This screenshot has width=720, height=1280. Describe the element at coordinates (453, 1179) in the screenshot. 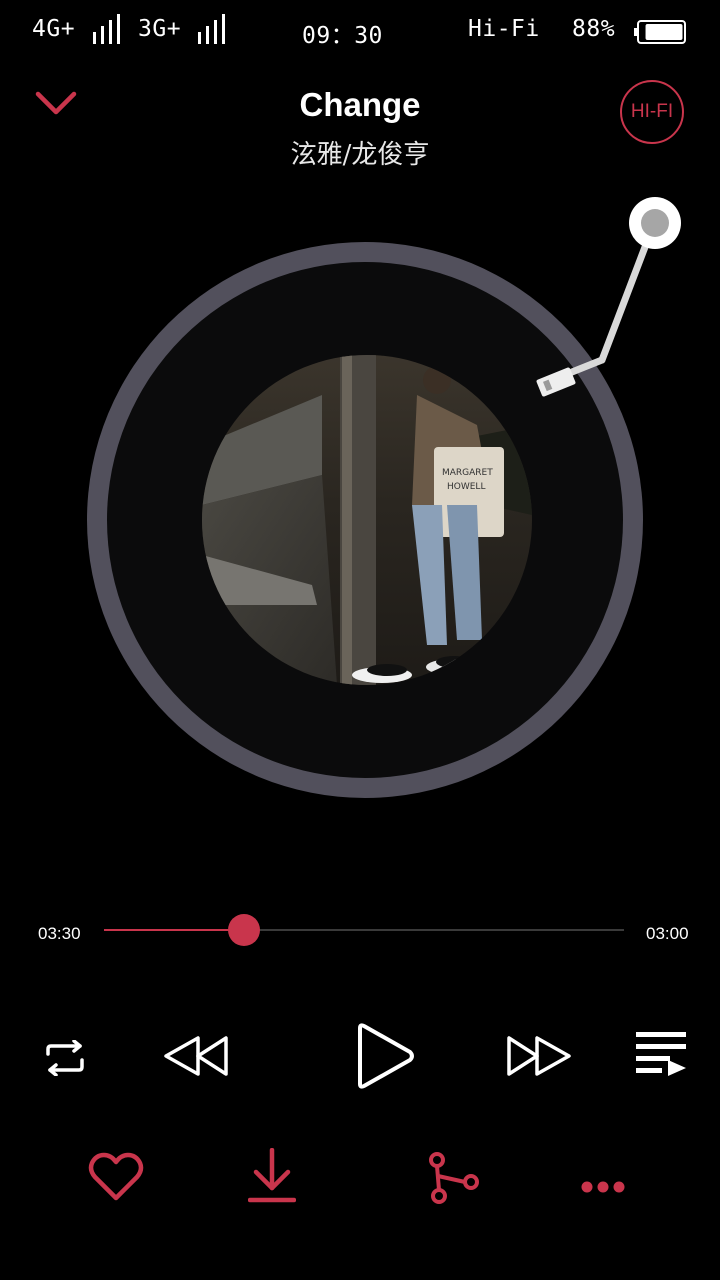

I see `share-icon` at that location.